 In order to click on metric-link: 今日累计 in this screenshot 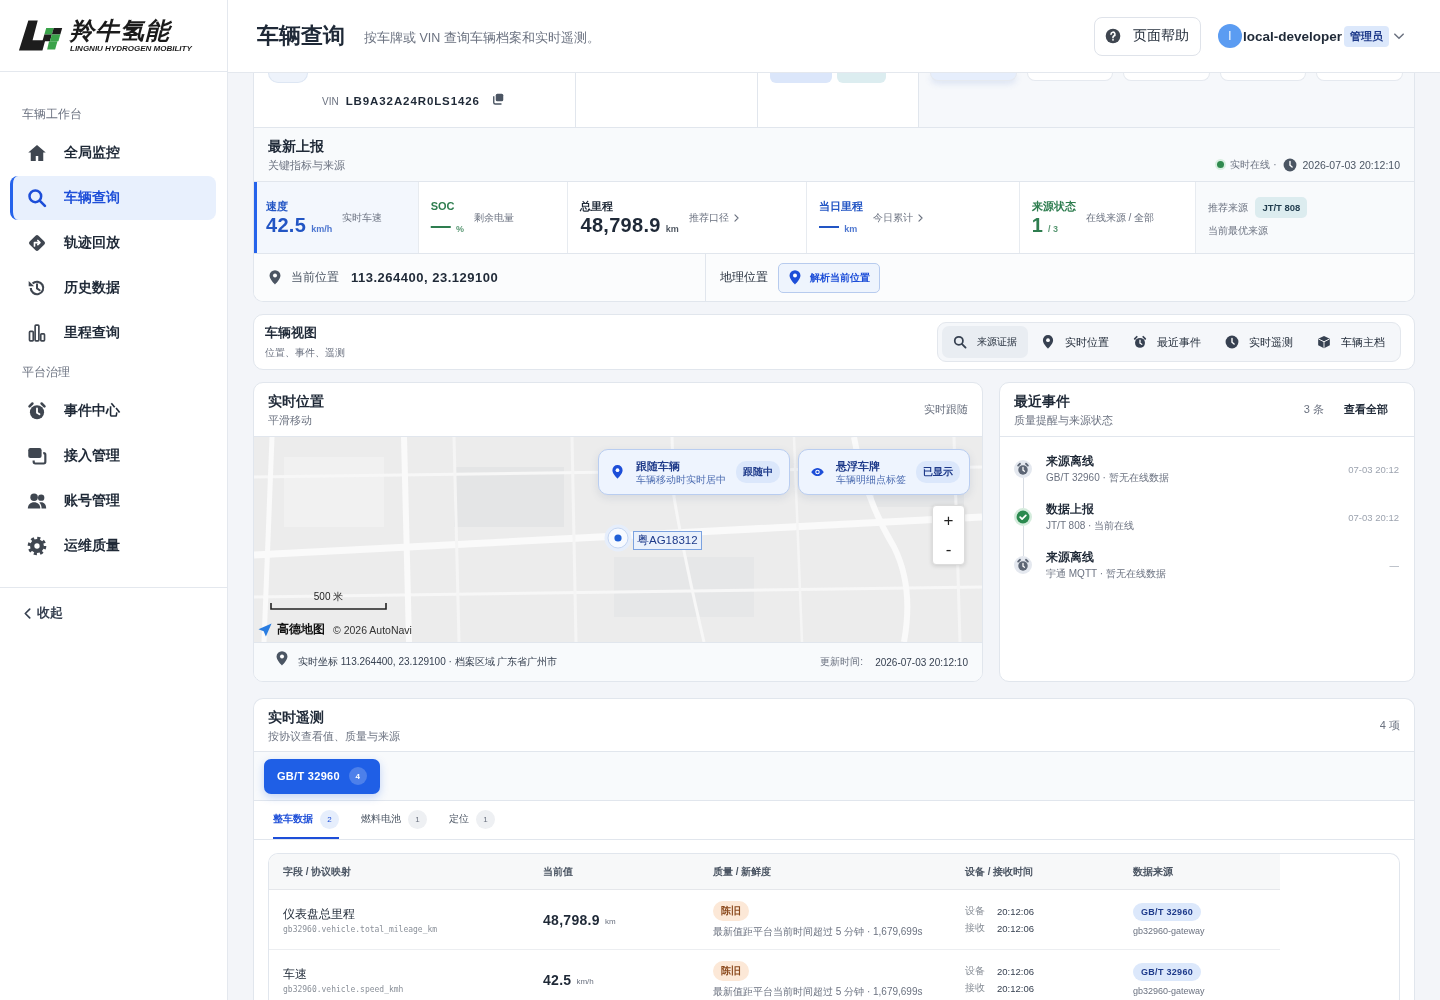, I will do `click(898, 217)`.